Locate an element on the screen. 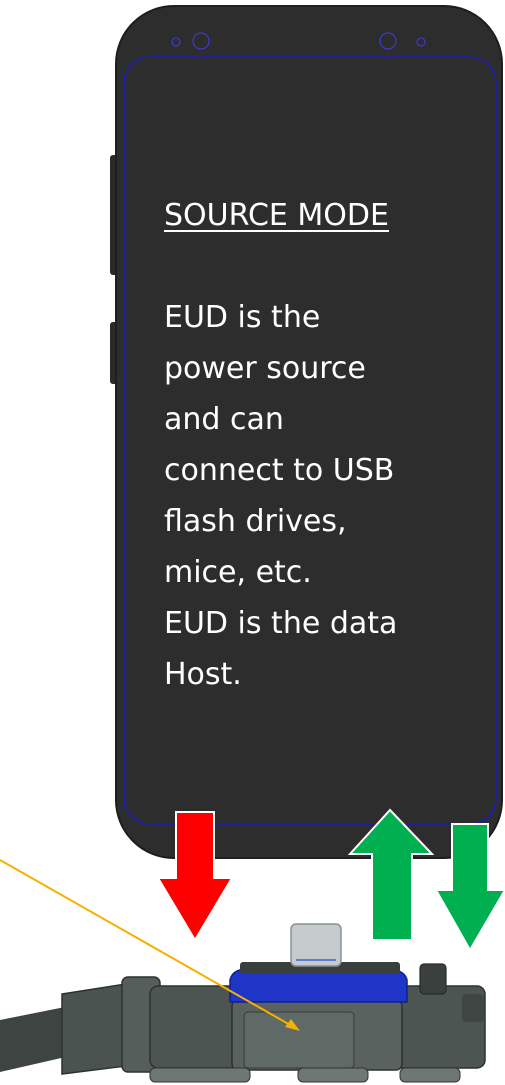  adapter-screw is located at coordinates (433, 979).